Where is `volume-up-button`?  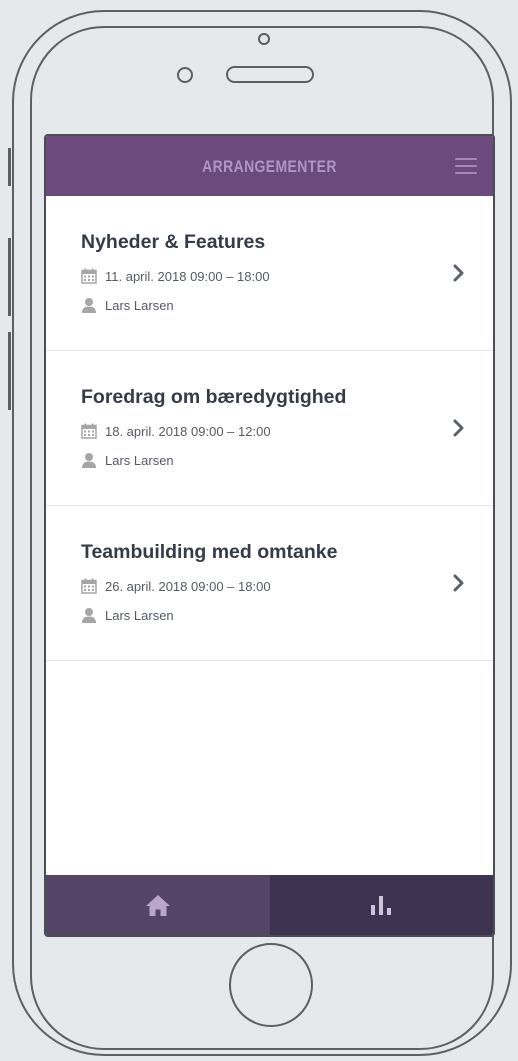
volume-up-button is located at coordinates (9, 277).